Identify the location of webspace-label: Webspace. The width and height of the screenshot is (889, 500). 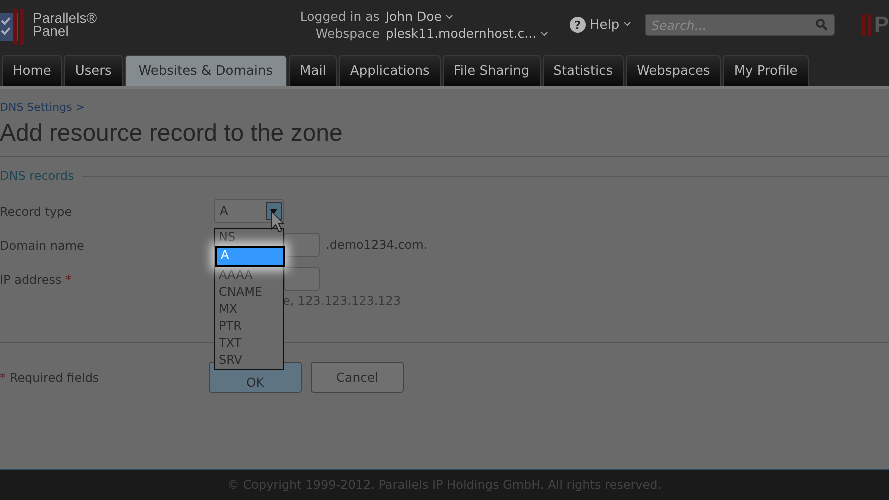
(348, 33).